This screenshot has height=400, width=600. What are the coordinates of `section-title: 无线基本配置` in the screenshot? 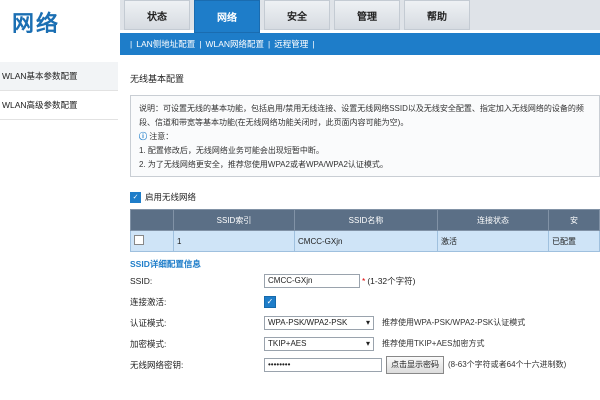 It's located at (157, 79).